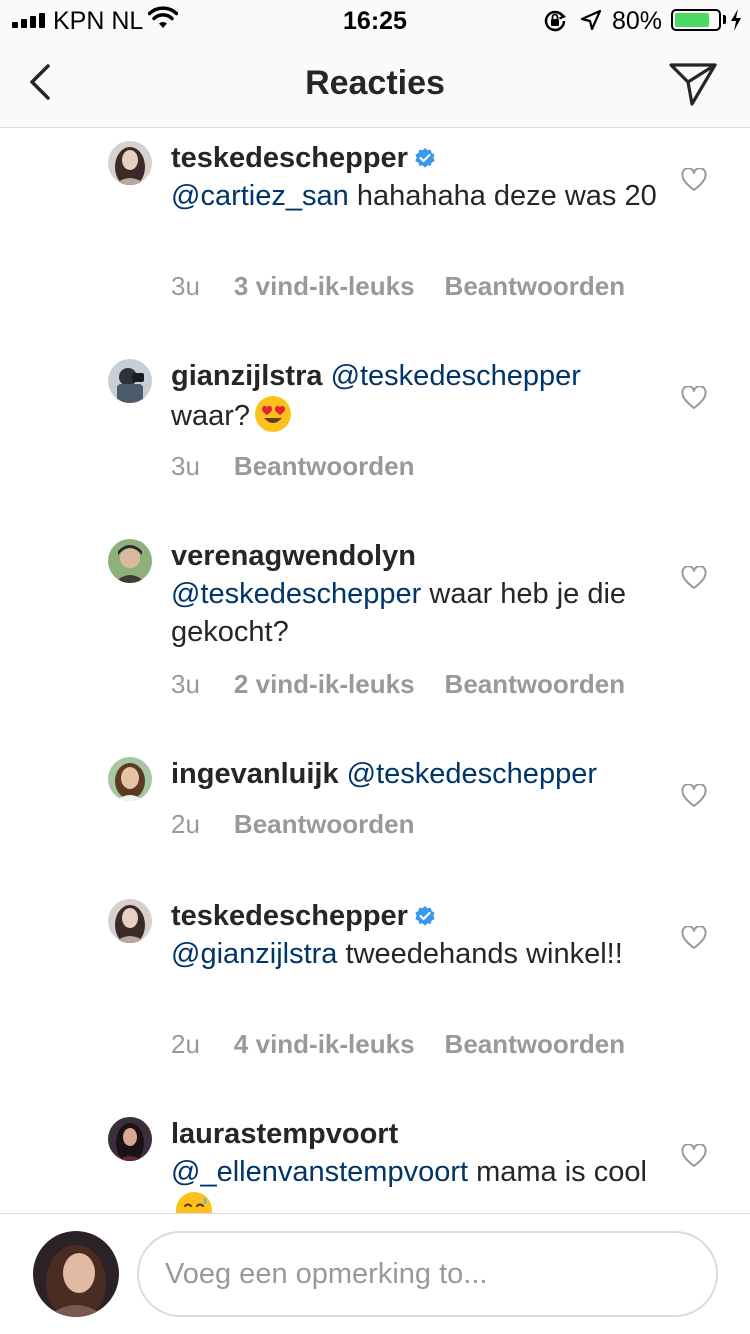  What do you see at coordinates (506, 196) in the screenshot?
I see `comment-message: hahahaha deze was 20` at bounding box center [506, 196].